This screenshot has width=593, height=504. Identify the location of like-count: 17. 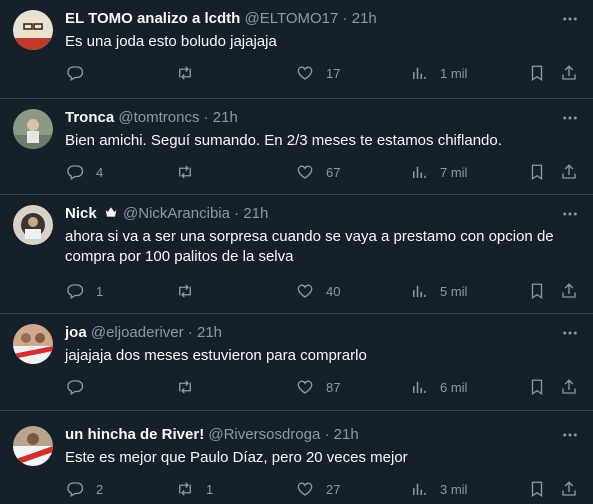
(333, 73).